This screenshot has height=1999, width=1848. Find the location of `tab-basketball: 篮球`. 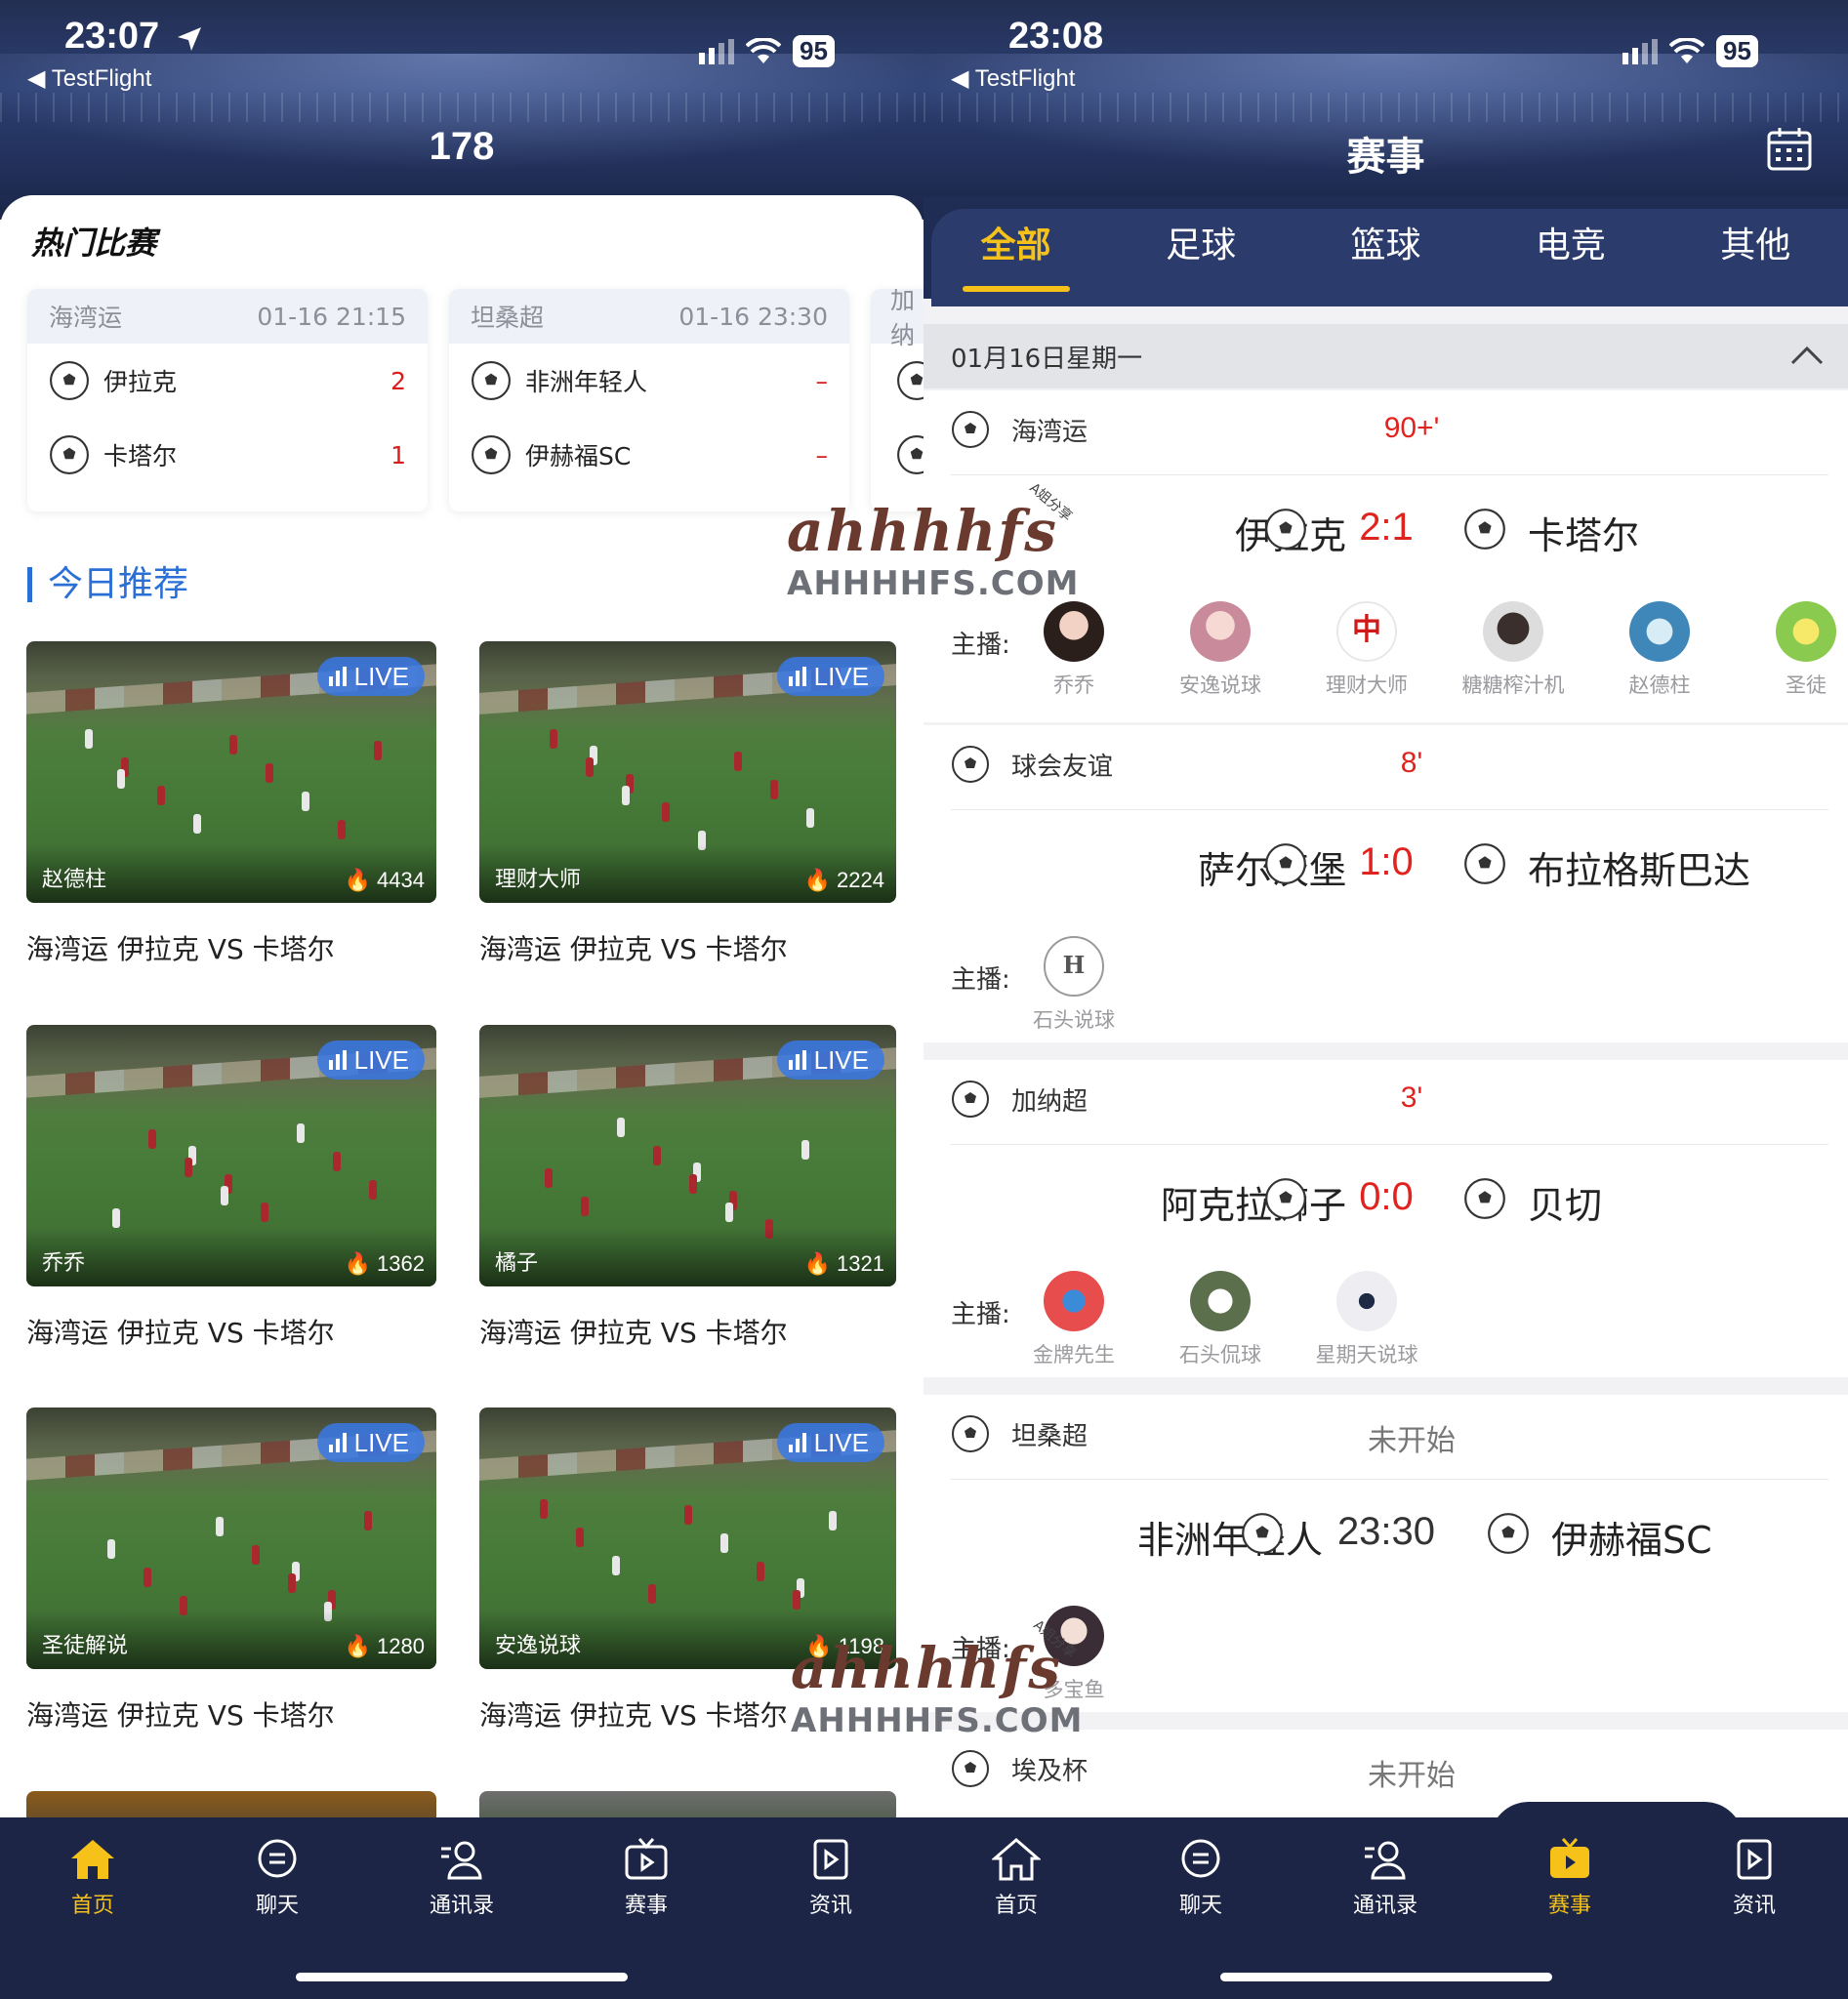

tab-basketball: 篮球 is located at coordinates (1385, 252).